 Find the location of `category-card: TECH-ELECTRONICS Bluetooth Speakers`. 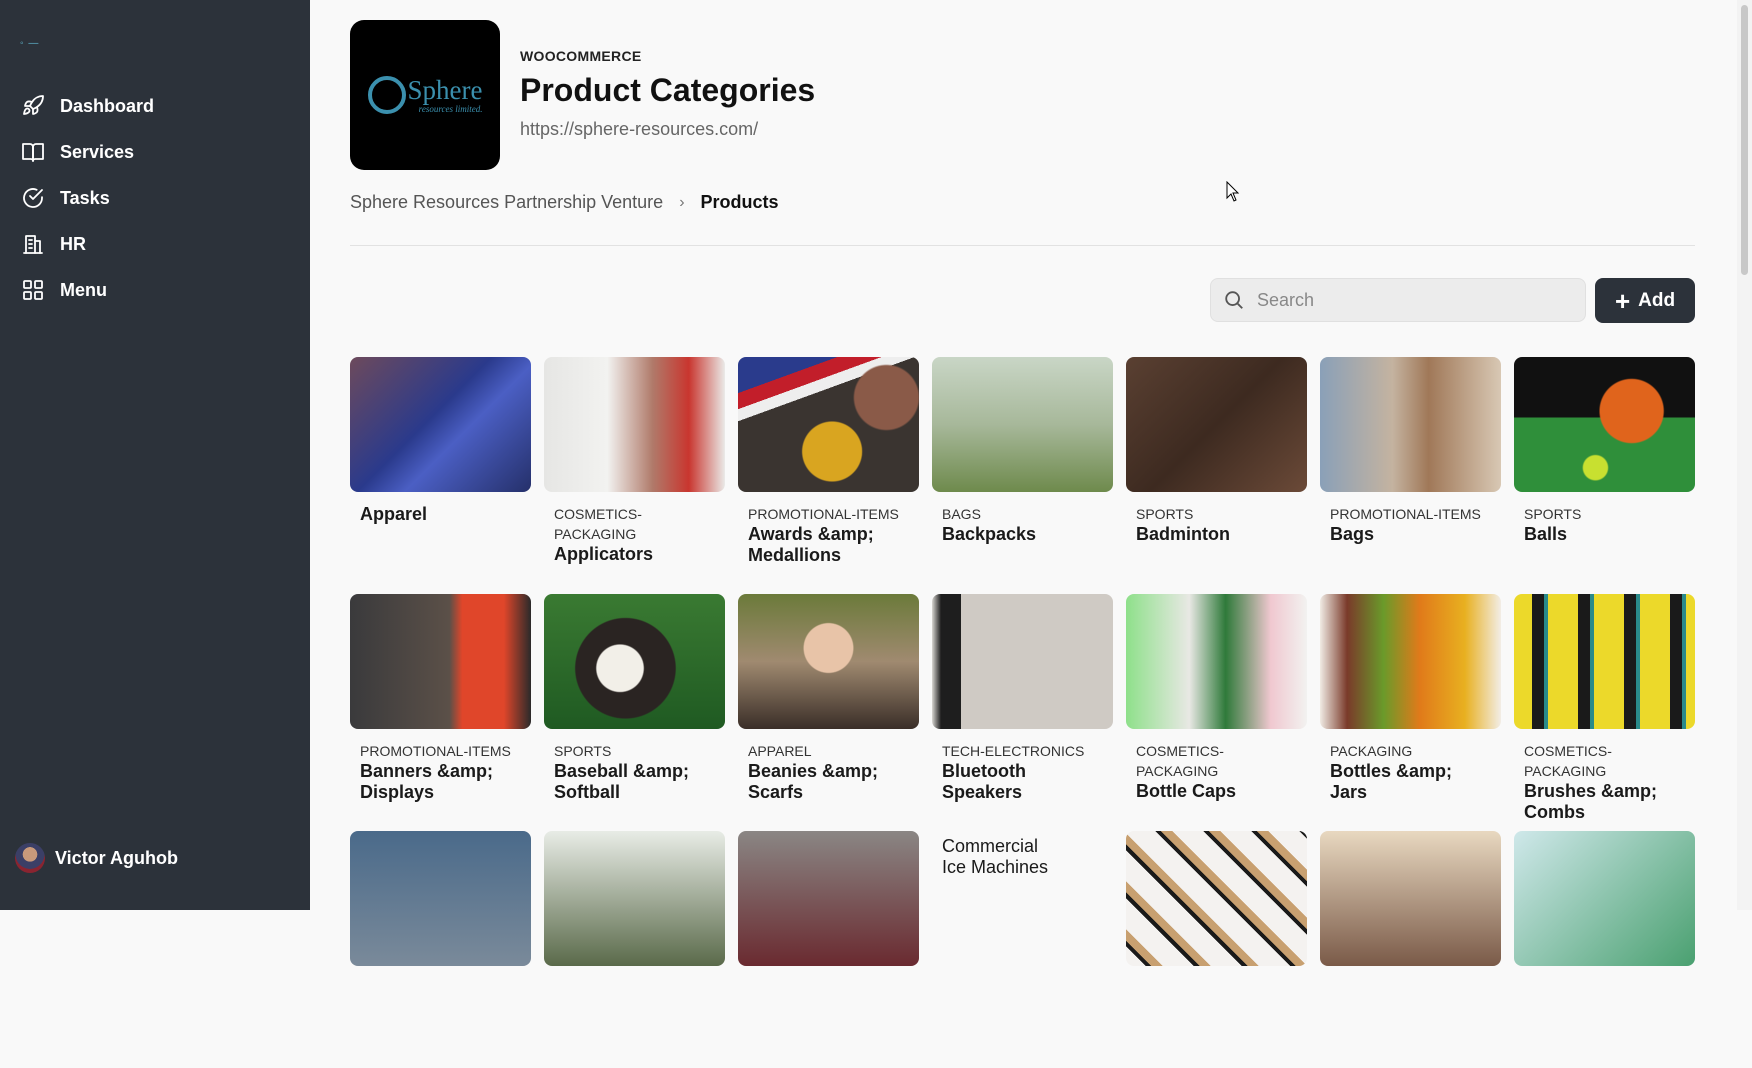

category-card: TECH-ELECTRONICS Bluetooth Speakers is located at coordinates (1022, 712).